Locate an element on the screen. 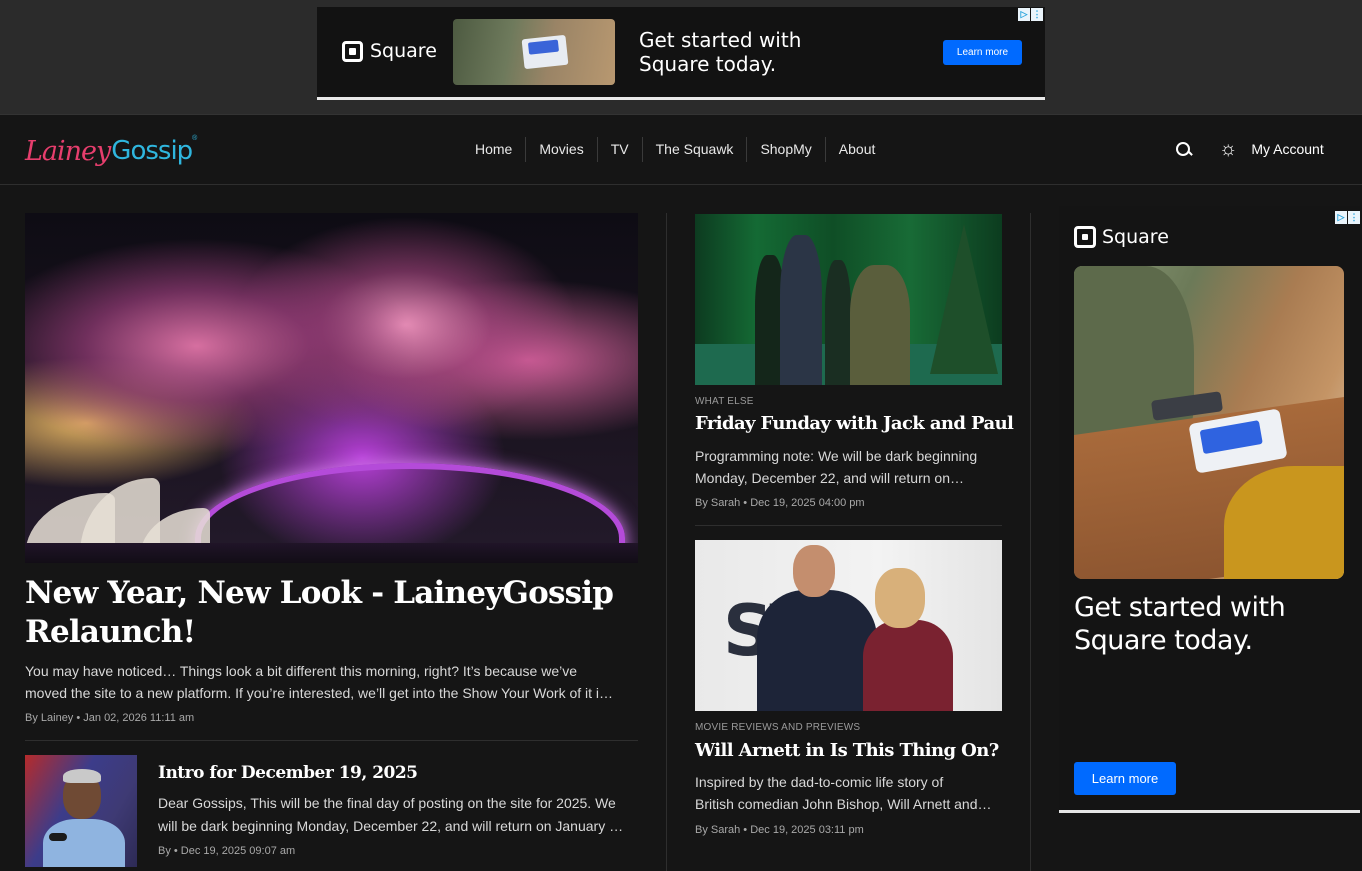  card-category: MOVIE REVIEWS AND PREVIEWS is located at coordinates (777, 727).